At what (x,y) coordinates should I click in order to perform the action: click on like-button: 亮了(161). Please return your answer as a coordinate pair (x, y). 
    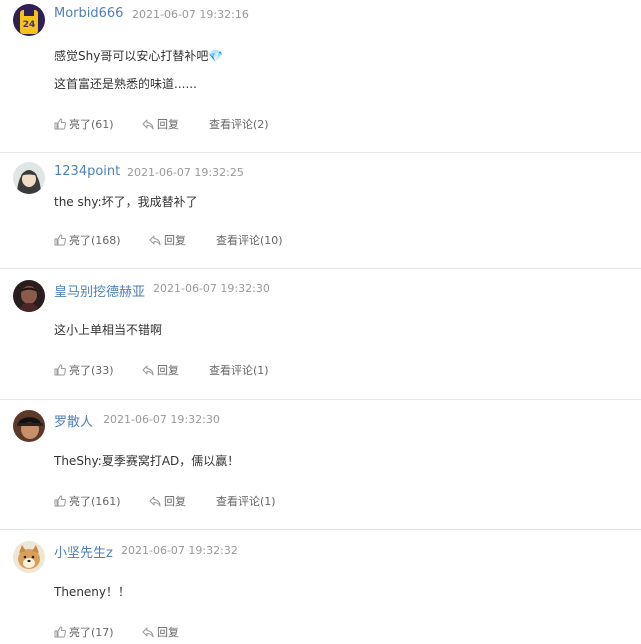
    Looking at the image, I should click on (87, 502).